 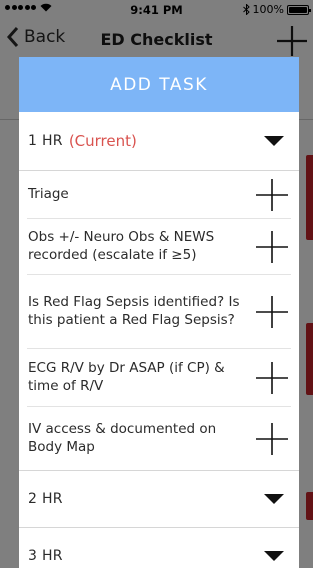 What do you see at coordinates (126, 376) in the screenshot?
I see `task-label: ECG R/V by Dr ASAP (if CP) & time of R/V` at bounding box center [126, 376].